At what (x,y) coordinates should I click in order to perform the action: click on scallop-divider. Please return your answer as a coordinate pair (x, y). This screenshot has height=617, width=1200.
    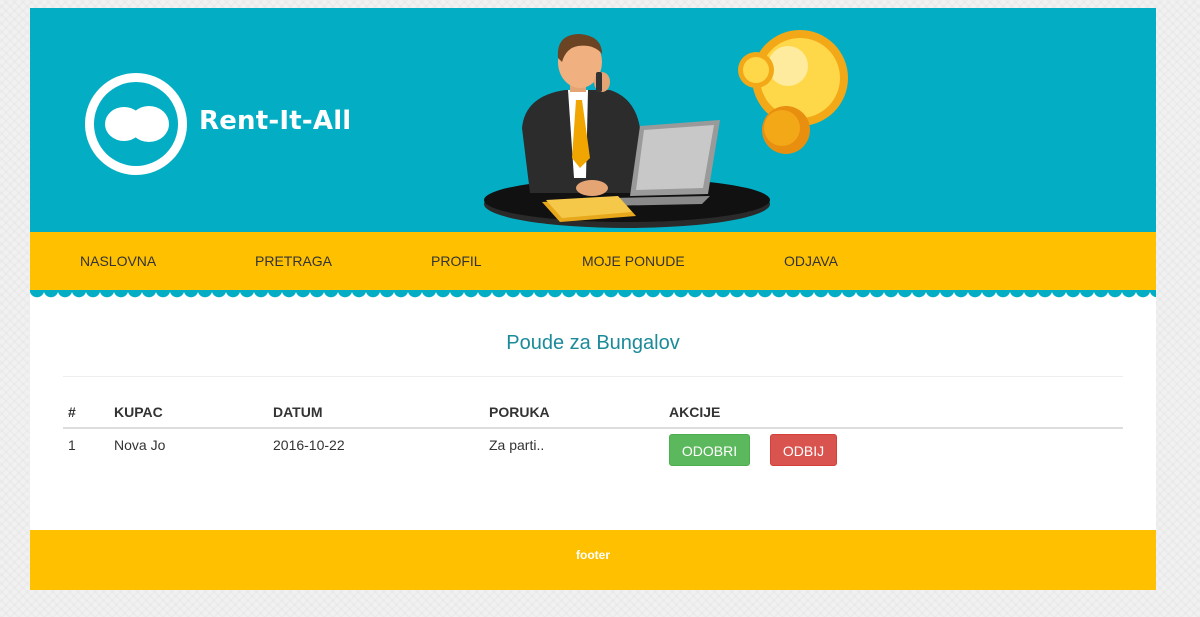
    Looking at the image, I should click on (593, 296).